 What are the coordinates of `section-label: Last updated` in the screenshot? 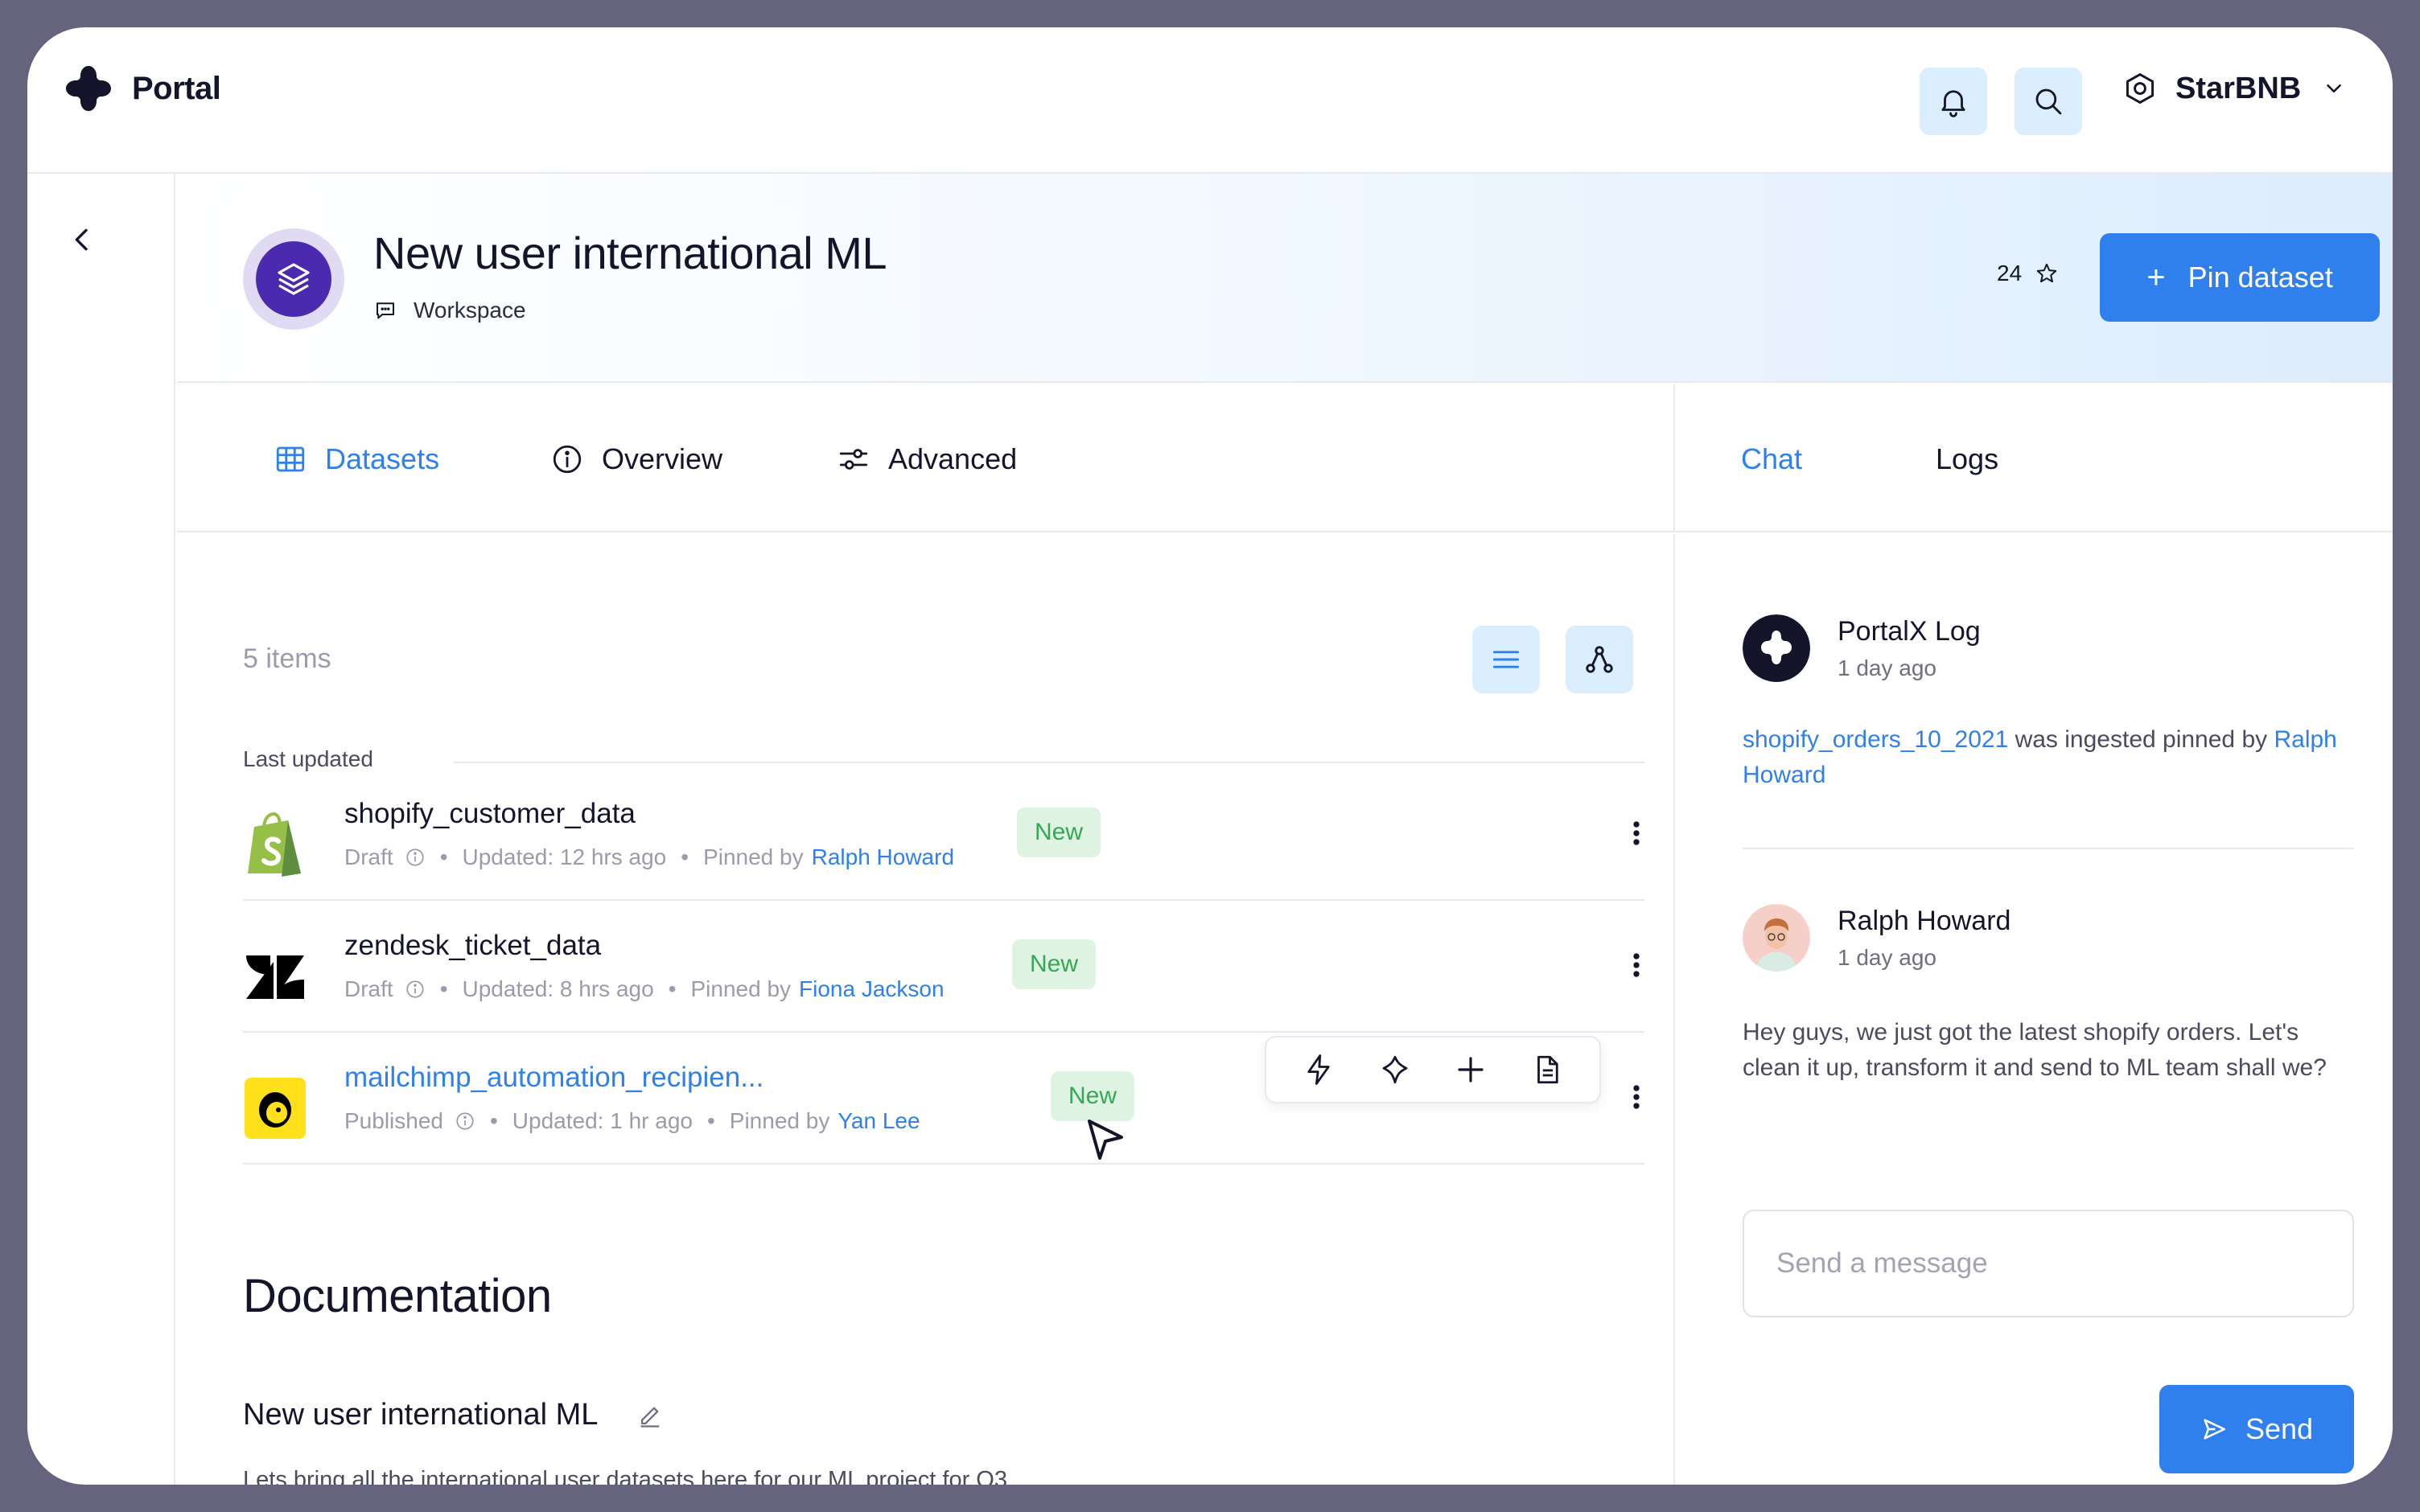 It's located at (308, 759).